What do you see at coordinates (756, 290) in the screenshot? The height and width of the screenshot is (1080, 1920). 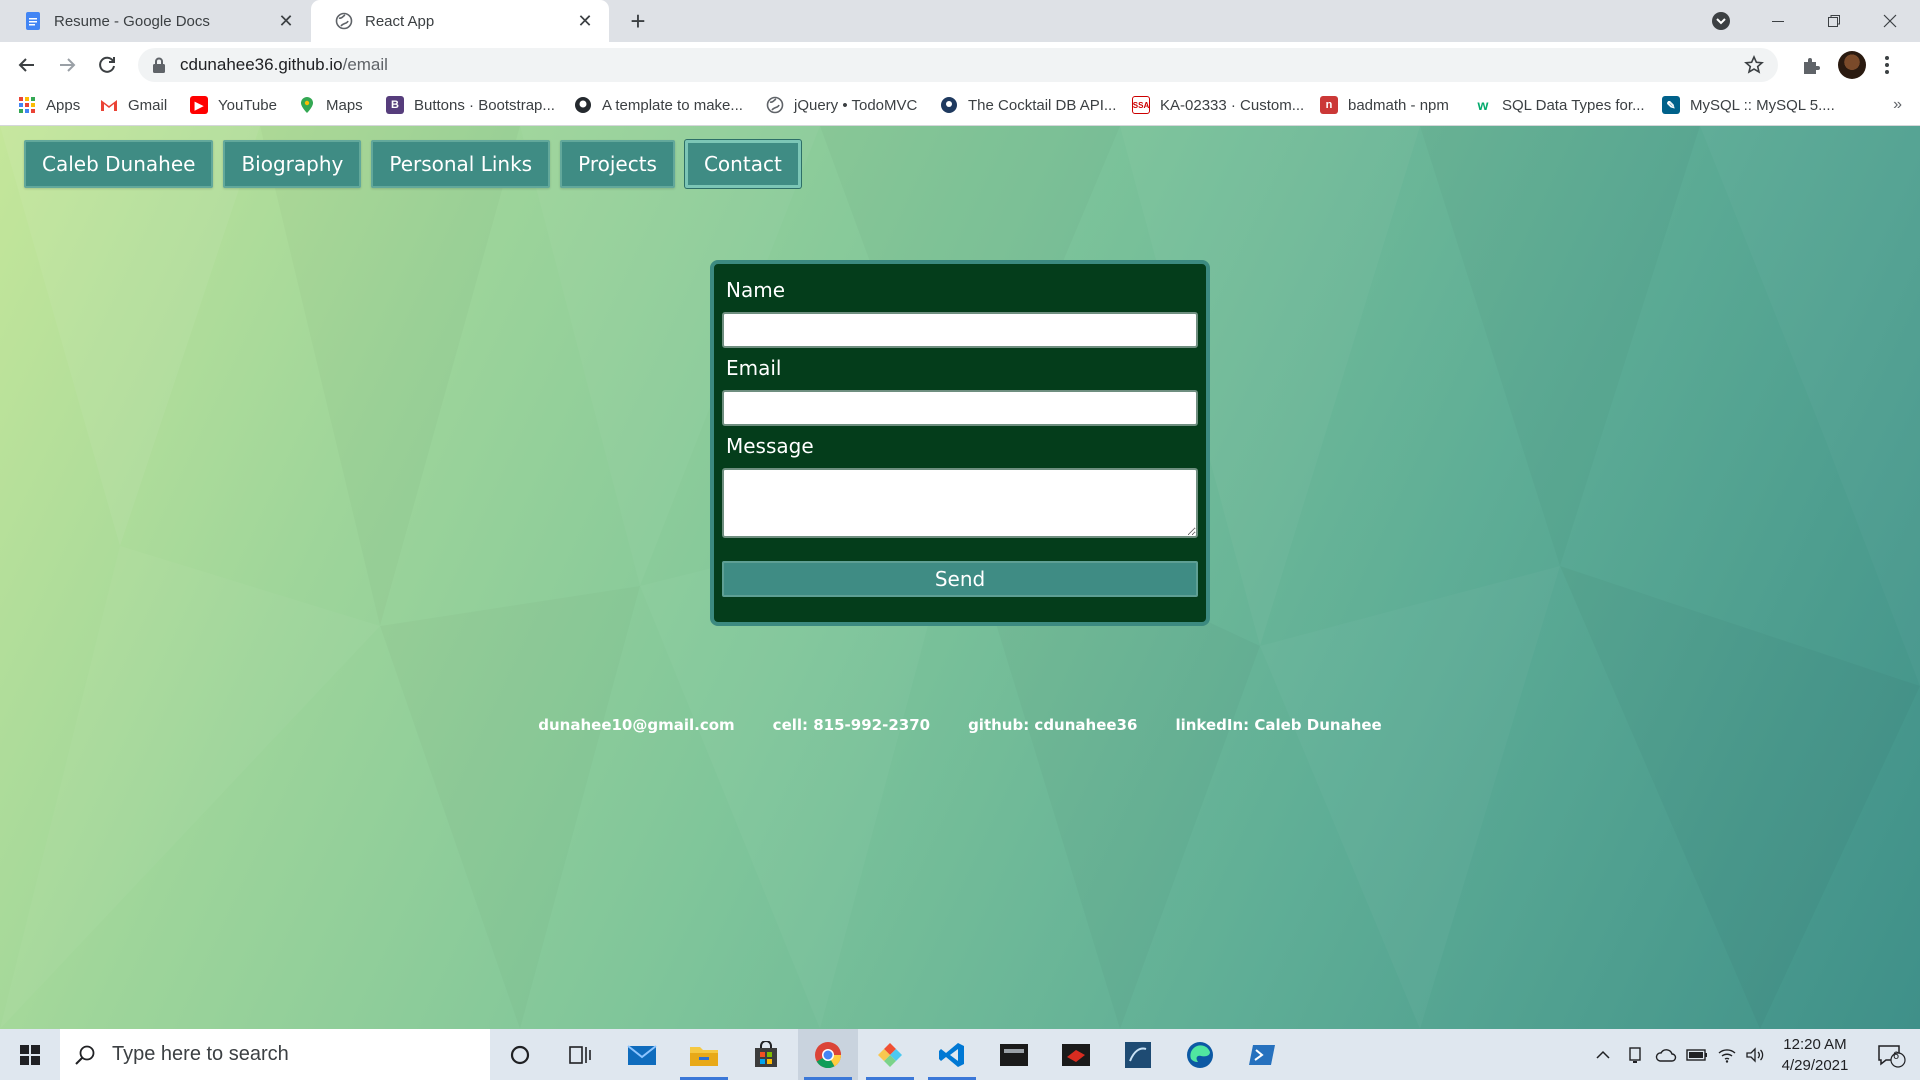 I see `name-label: Name` at bounding box center [756, 290].